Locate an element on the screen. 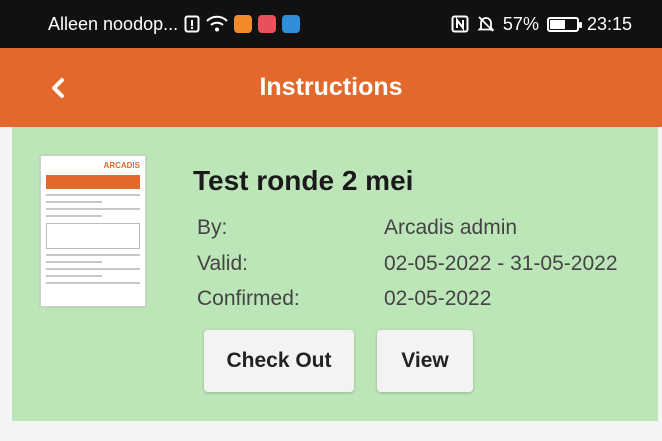 Image resolution: width=662 pixels, height=441 pixels. confirmed-label: Confirmed: is located at coordinates (248, 298).